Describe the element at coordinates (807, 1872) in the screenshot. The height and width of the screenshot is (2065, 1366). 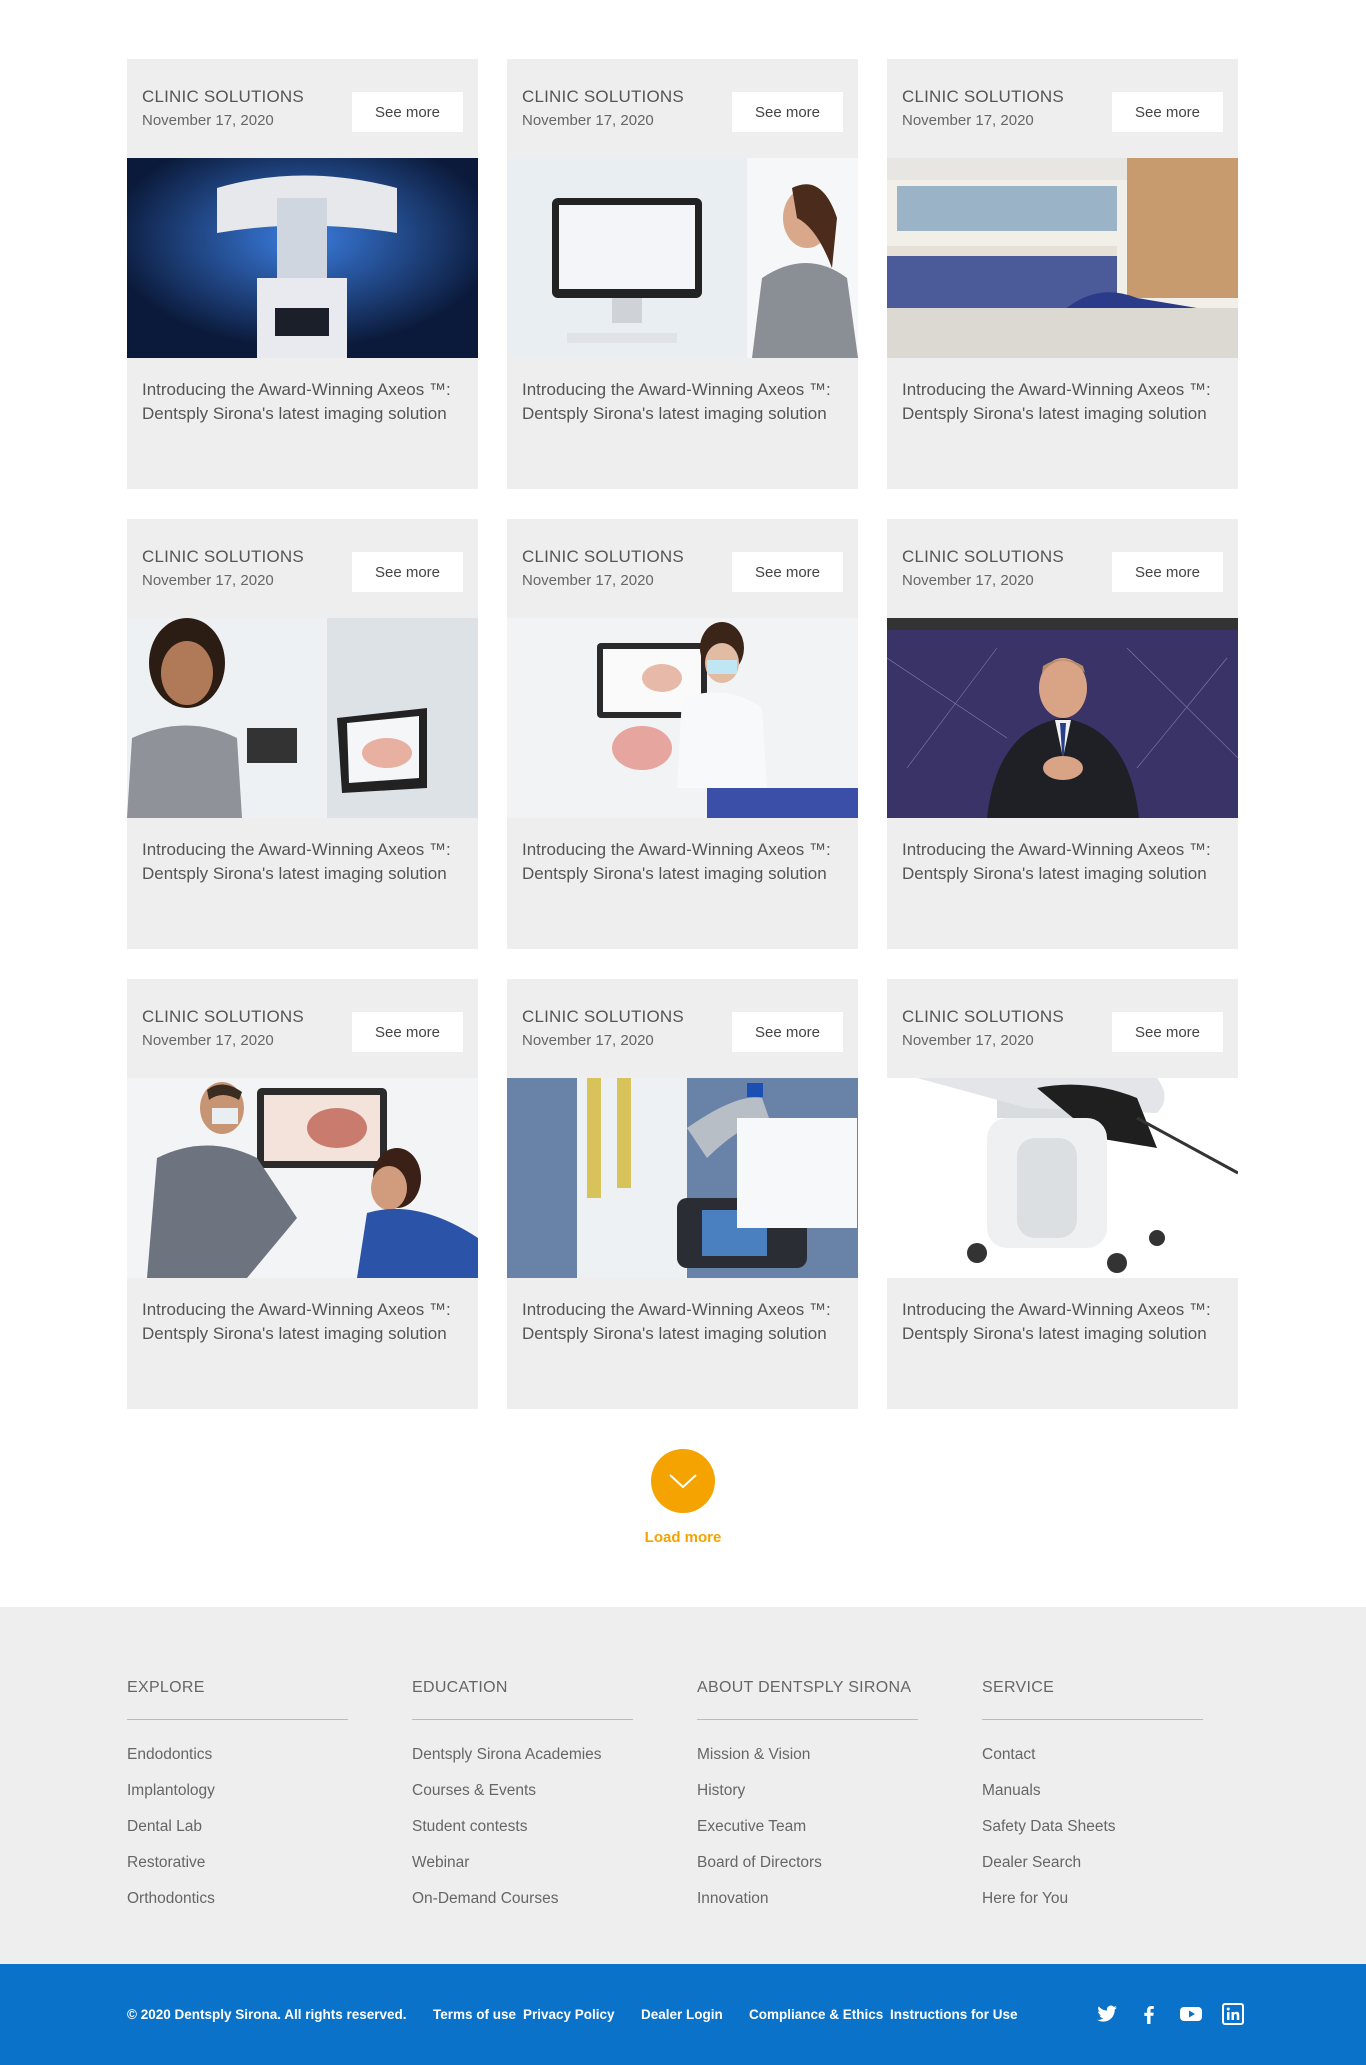
I see `footer-link: Board of Directors` at that location.